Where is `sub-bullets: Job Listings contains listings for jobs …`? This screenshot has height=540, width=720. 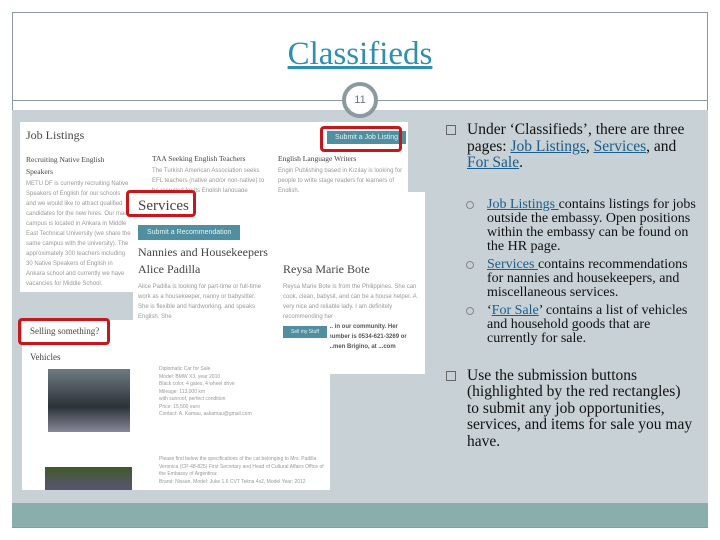 sub-bullets: Job Listings contains listings for jobs … is located at coordinates (581, 271).